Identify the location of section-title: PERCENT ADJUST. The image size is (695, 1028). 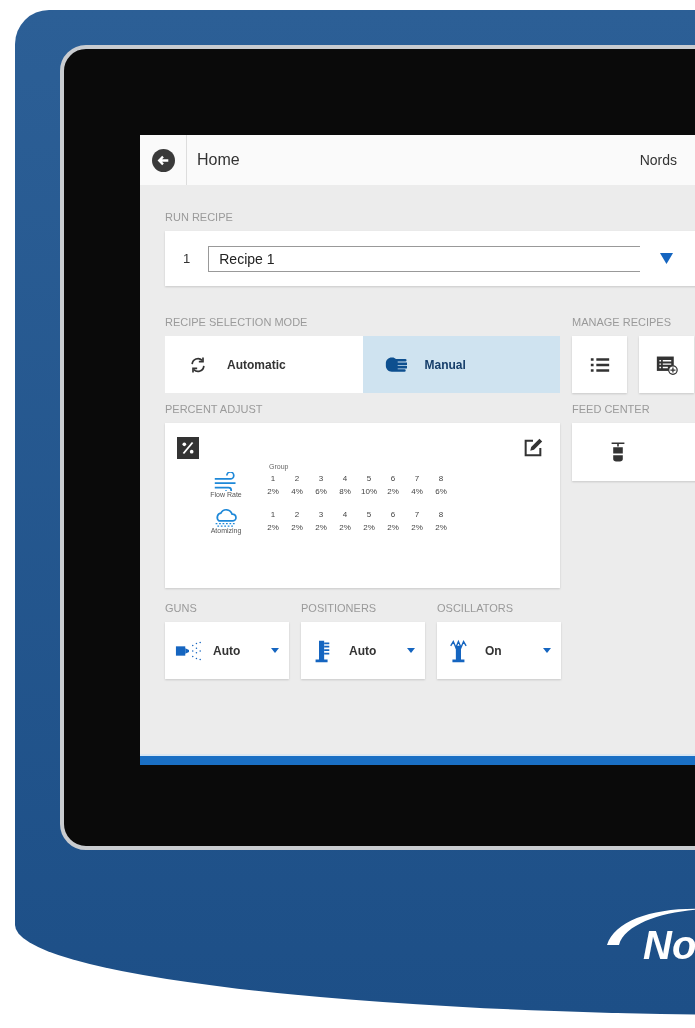
(214, 409).